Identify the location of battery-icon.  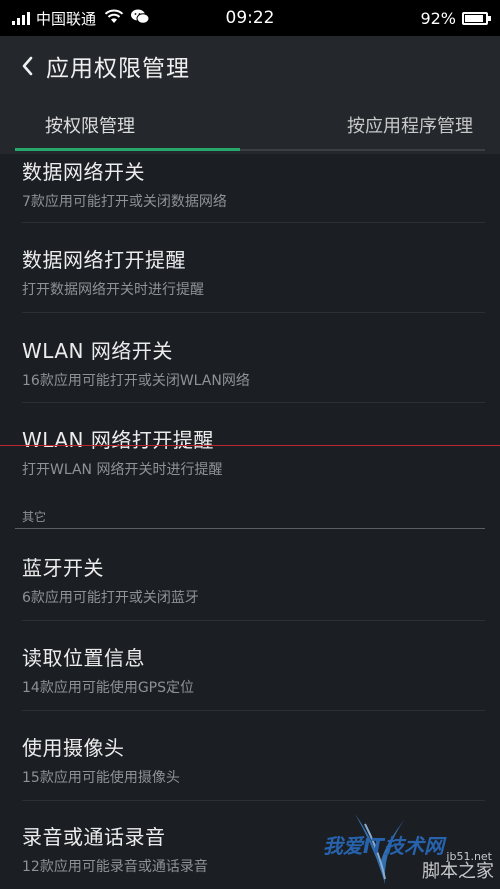
(476, 18).